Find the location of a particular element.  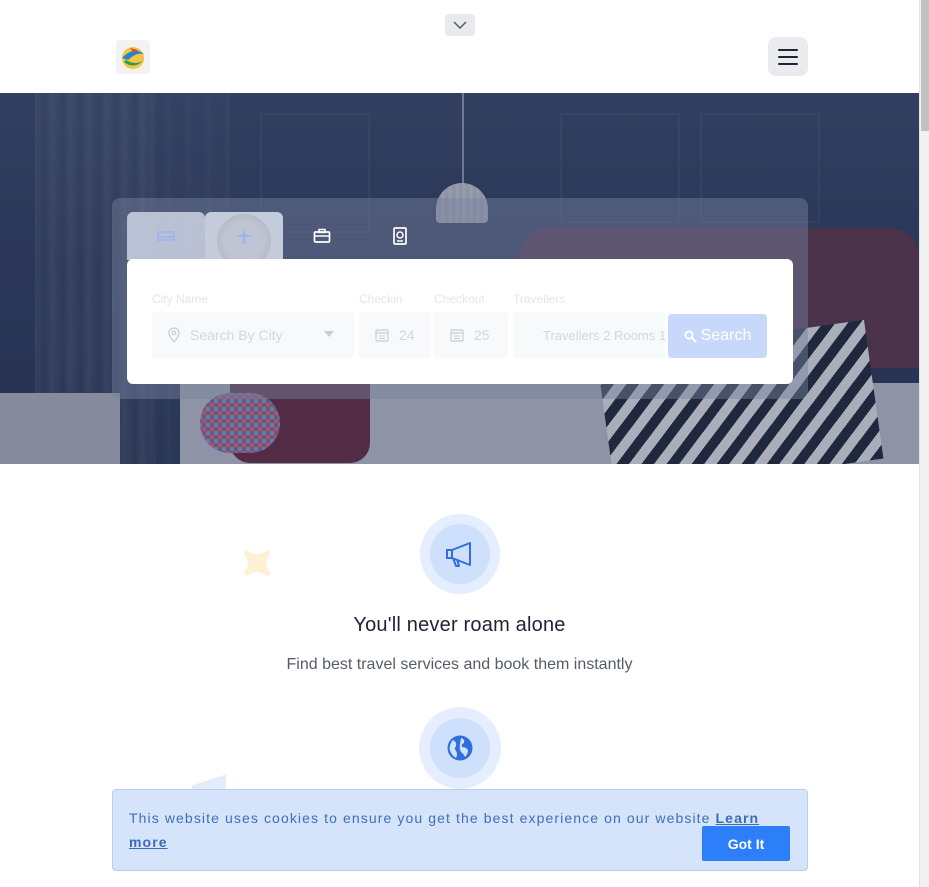

hamburger-icon is located at coordinates (788, 49).